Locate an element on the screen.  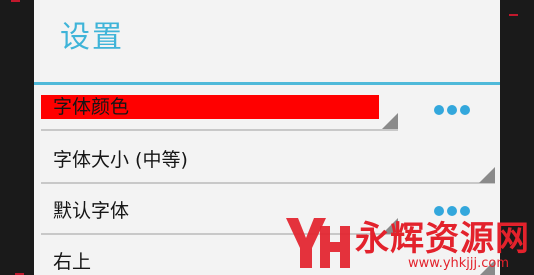
setting-item-label: 默认字体 is located at coordinates (91, 211).